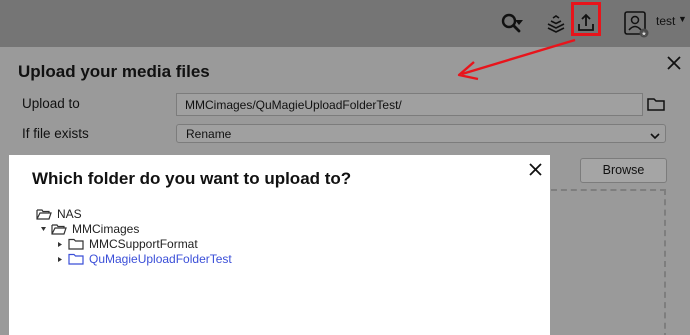 The height and width of the screenshot is (335, 690). What do you see at coordinates (345, 23) in the screenshot?
I see `top-bar: ★ test ▼` at bounding box center [345, 23].